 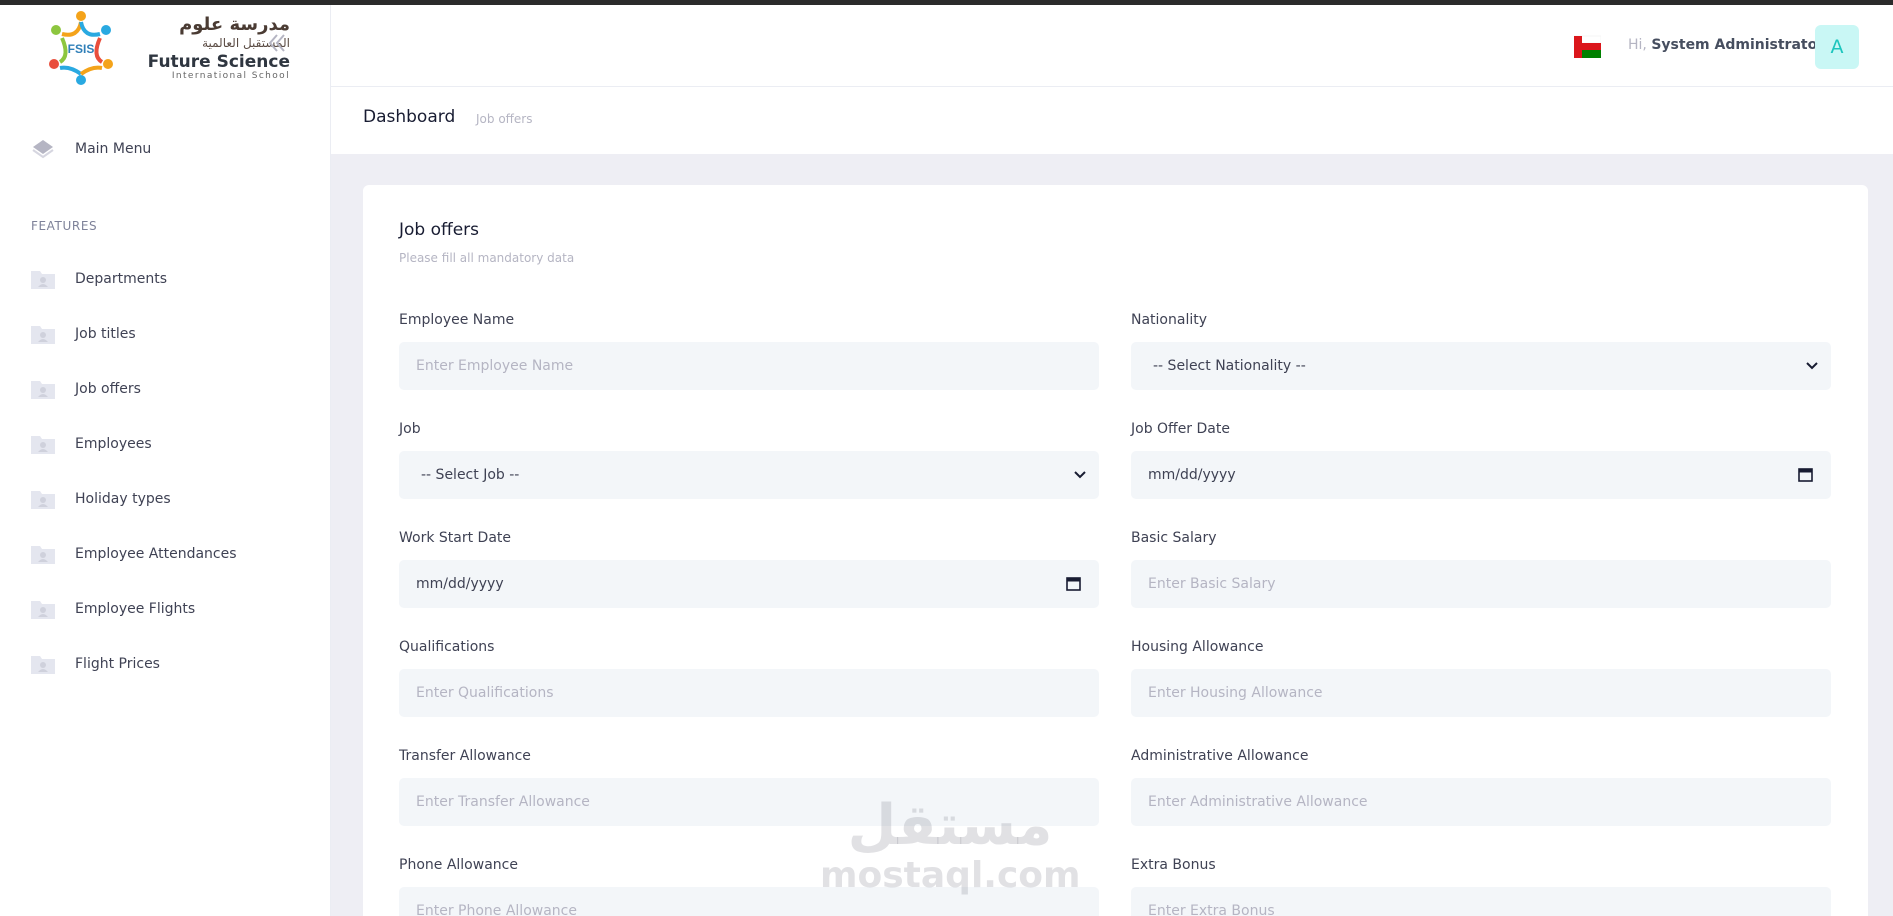 What do you see at coordinates (1481, 584) in the screenshot?
I see `basic-salary-input: Enter Basic Salary` at bounding box center [1481, 584].